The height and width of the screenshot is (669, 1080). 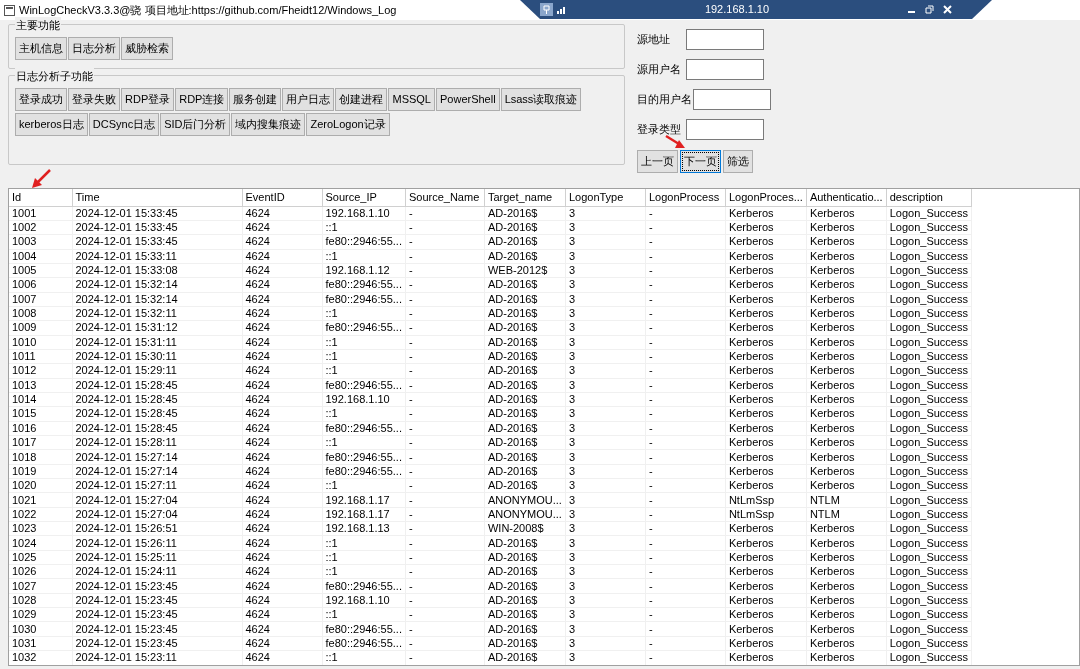 What do you see at coordinates (124, 124) in the screenshot?
I see `function-button: DCSync日志` at bounding box center [124, 124].